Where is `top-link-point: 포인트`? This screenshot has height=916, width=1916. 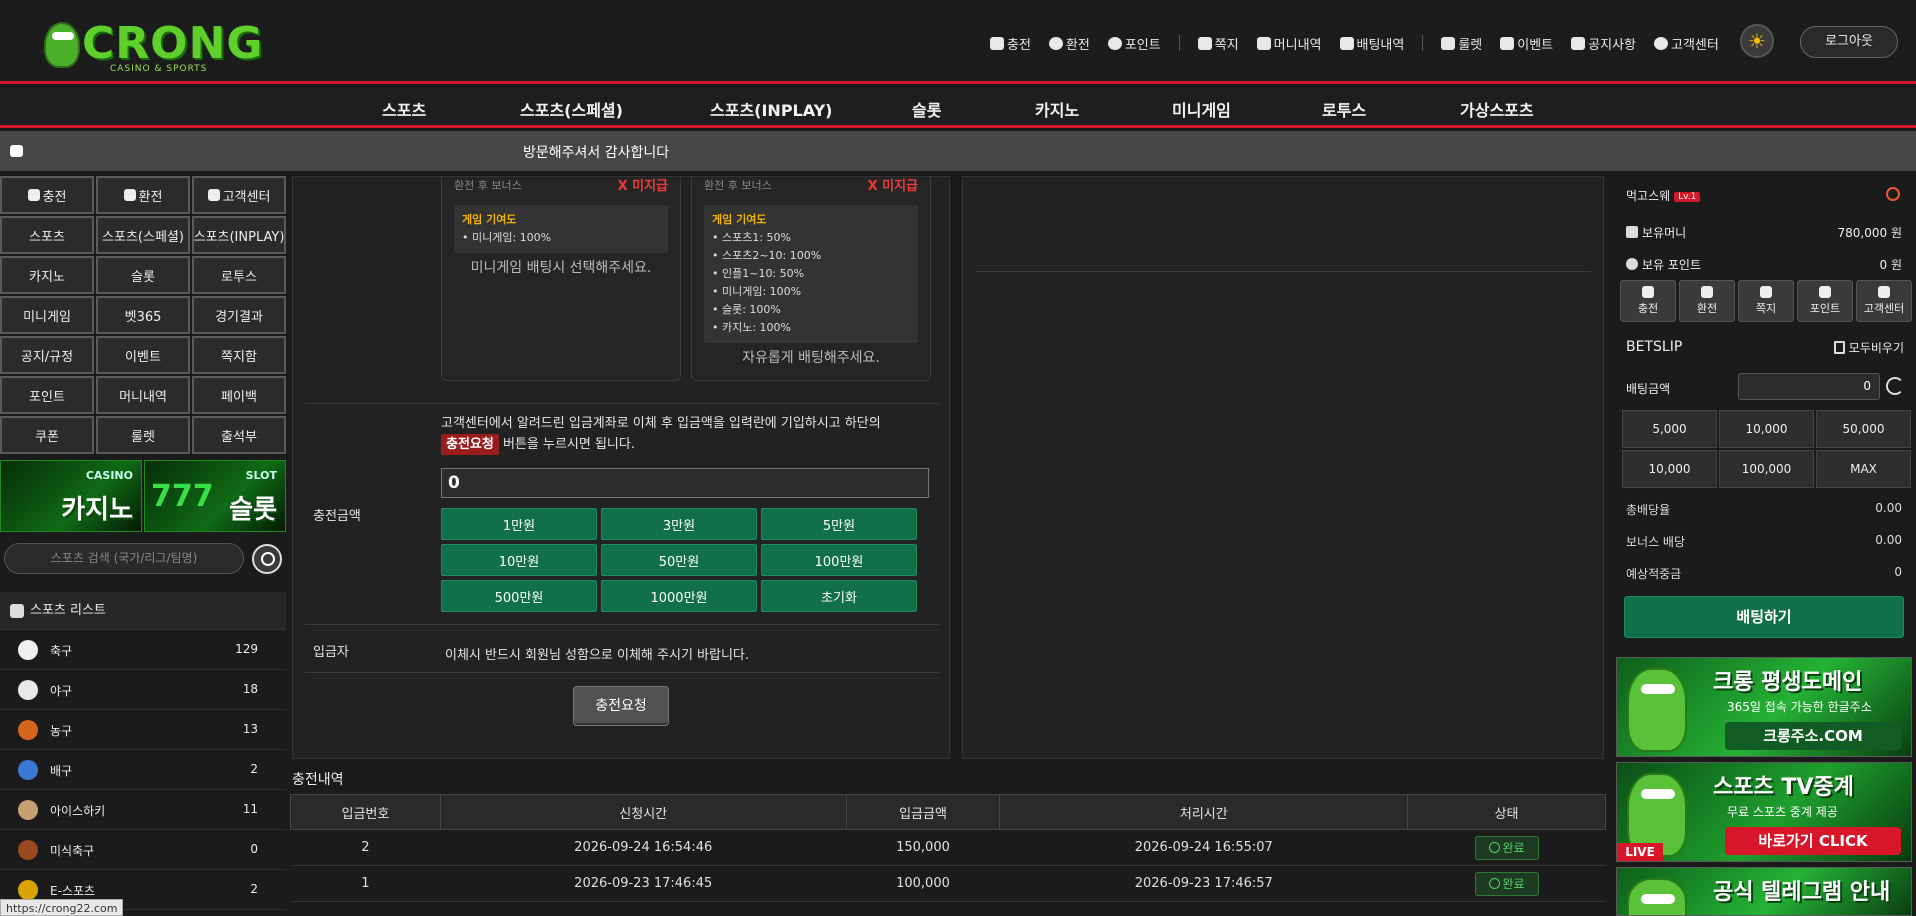 top-link-point: 포인트 is located at coordinates (1134, 43).